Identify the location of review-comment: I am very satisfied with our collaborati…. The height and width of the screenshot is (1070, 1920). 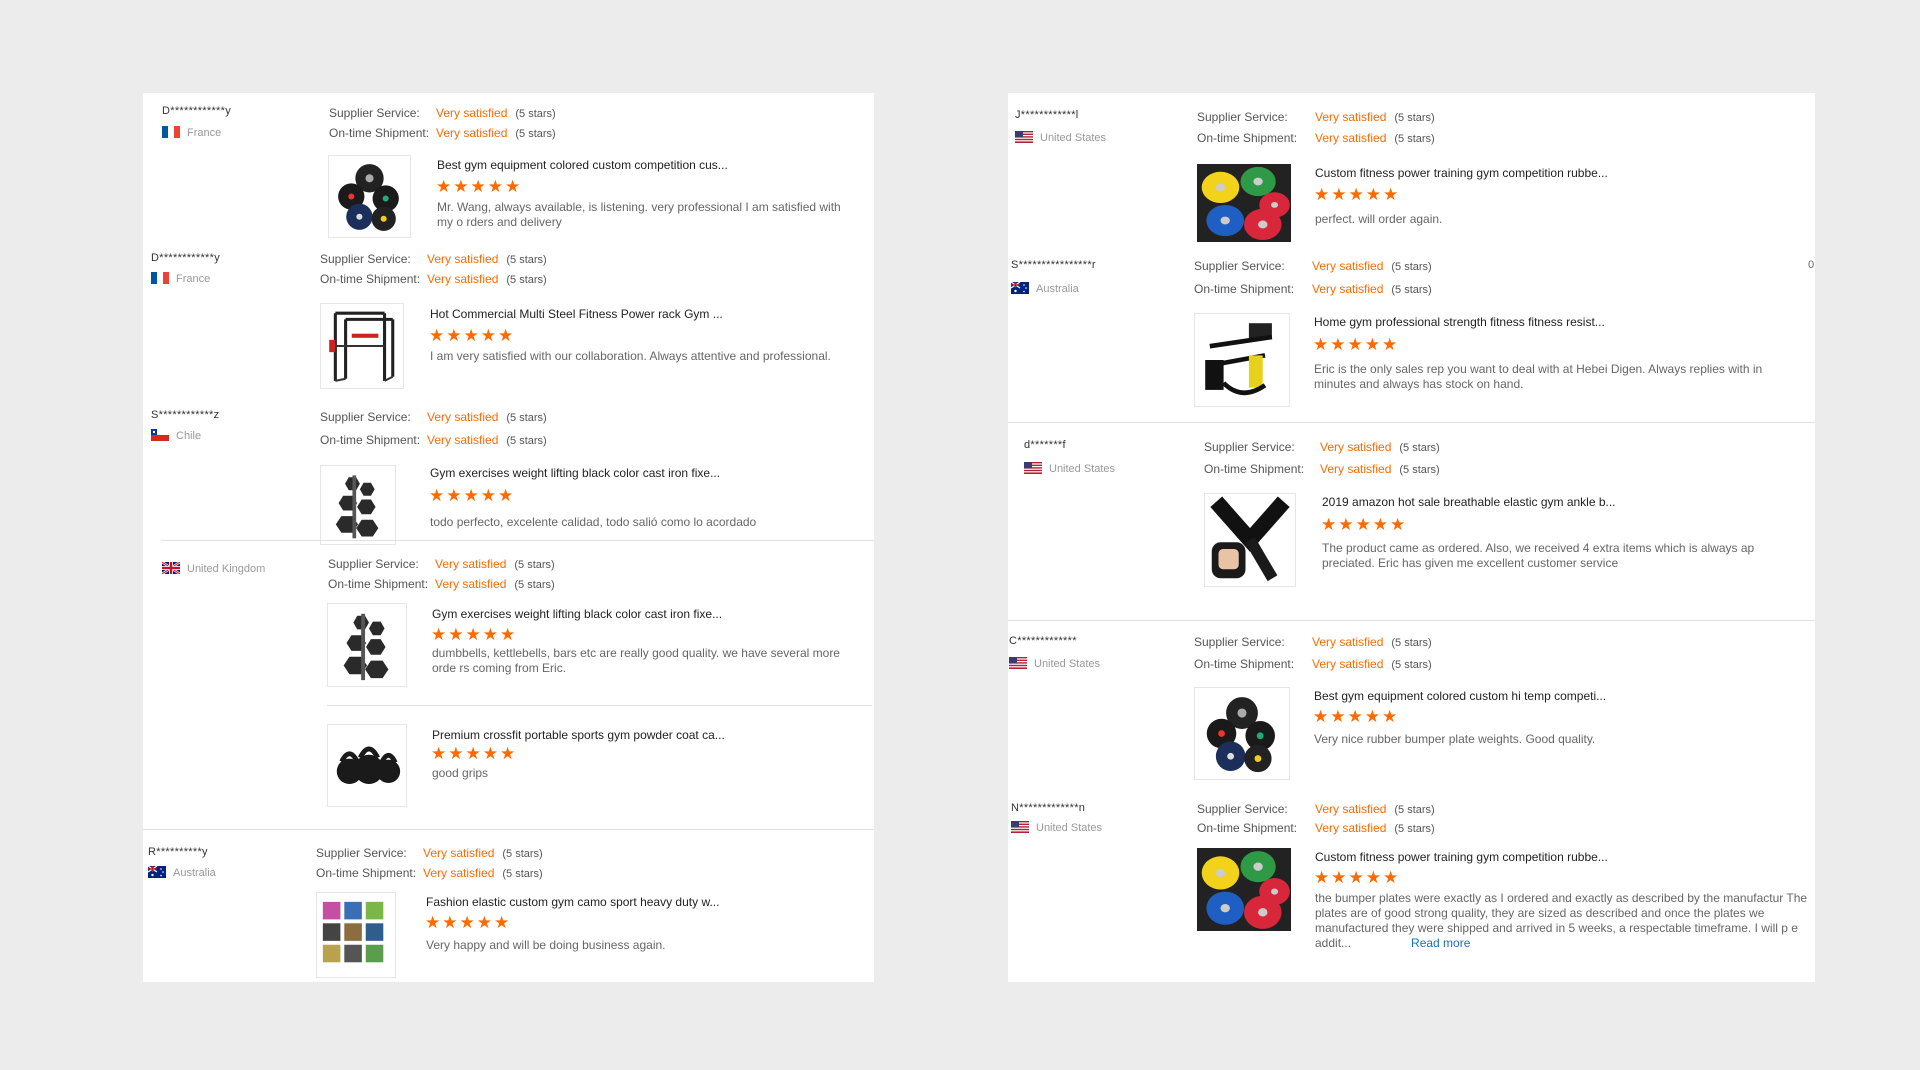
(630, 356).